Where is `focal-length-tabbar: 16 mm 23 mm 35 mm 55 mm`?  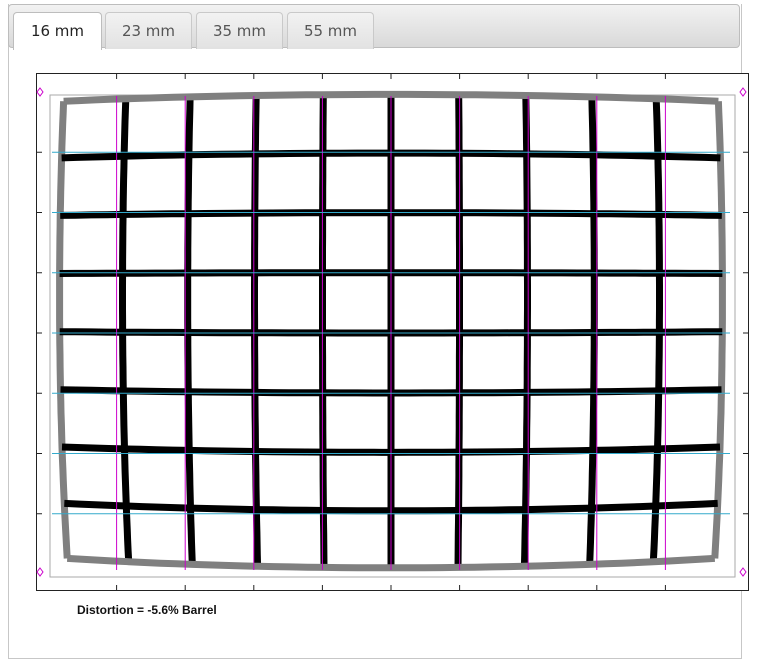
focal-length-tabbar: 16 mm 23 mm 35 mm 55 mm is located at coordinates (374, 27).